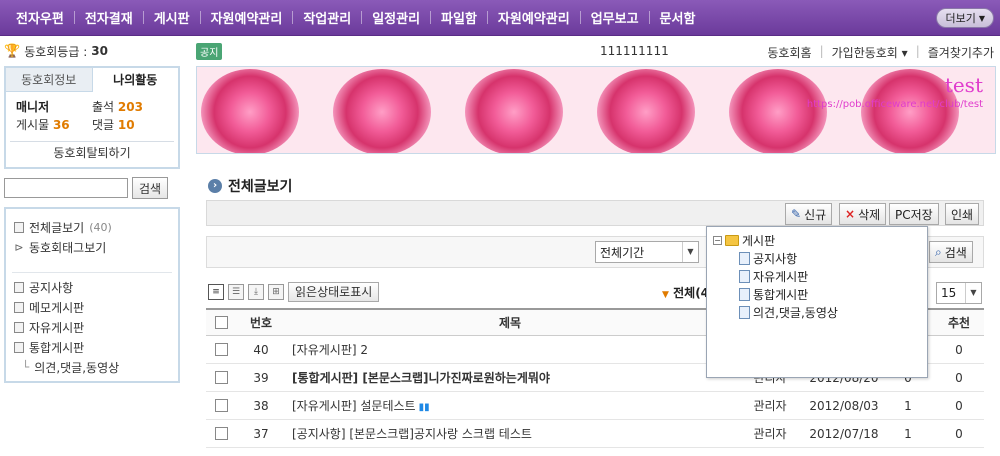 Image resolution: width=1000 pixels, height=456 pixels. What do you see at coordinates (914, 214) in the screenshot?
I see `pc-save-button: PC저장` at bounding box center [914, 214].